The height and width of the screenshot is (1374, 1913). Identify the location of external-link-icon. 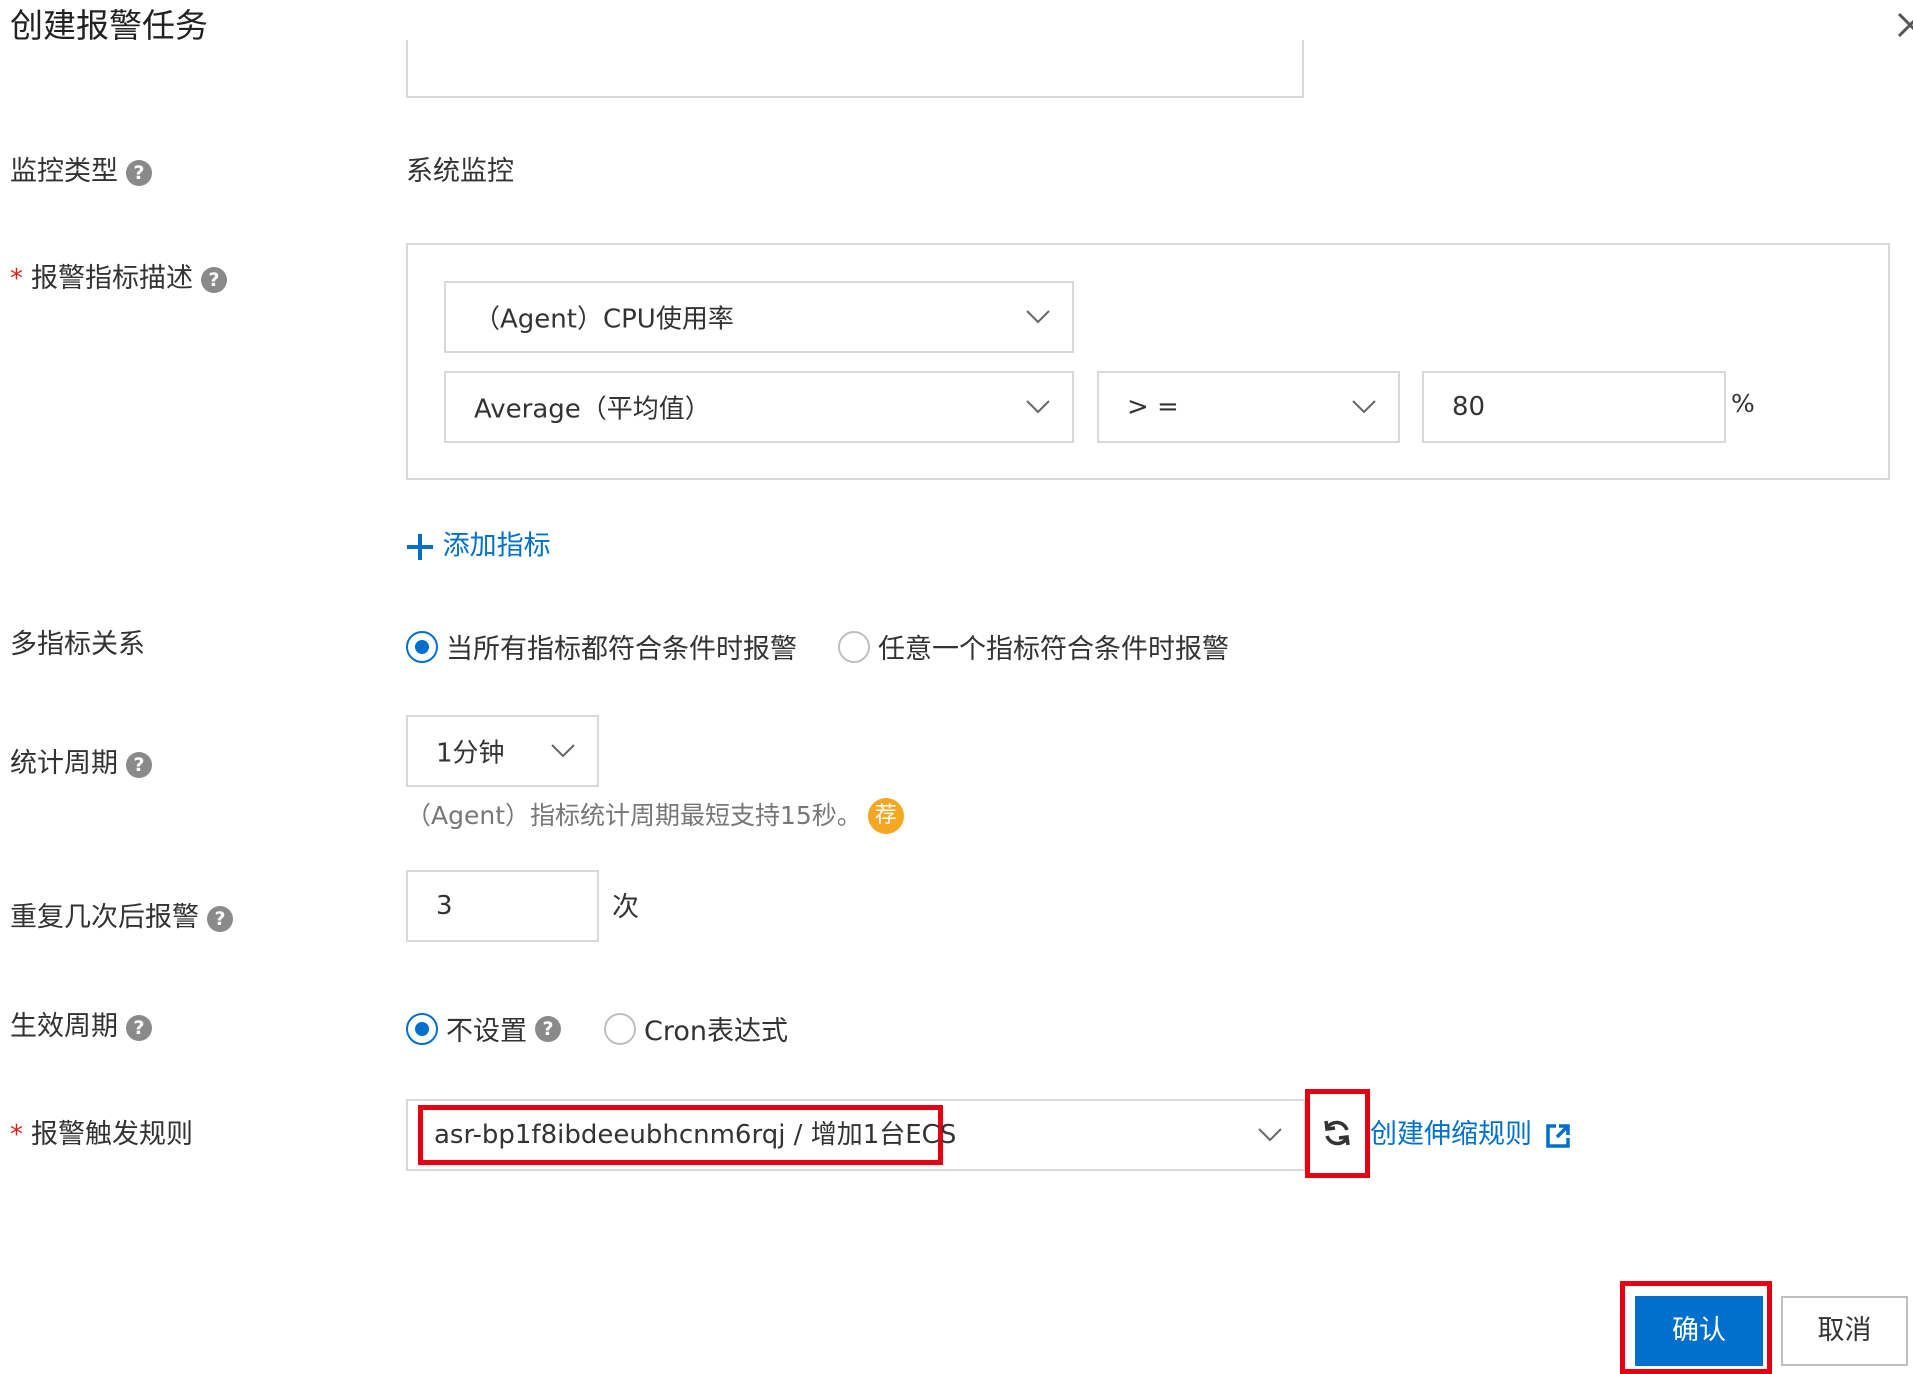
(1557, 1135).